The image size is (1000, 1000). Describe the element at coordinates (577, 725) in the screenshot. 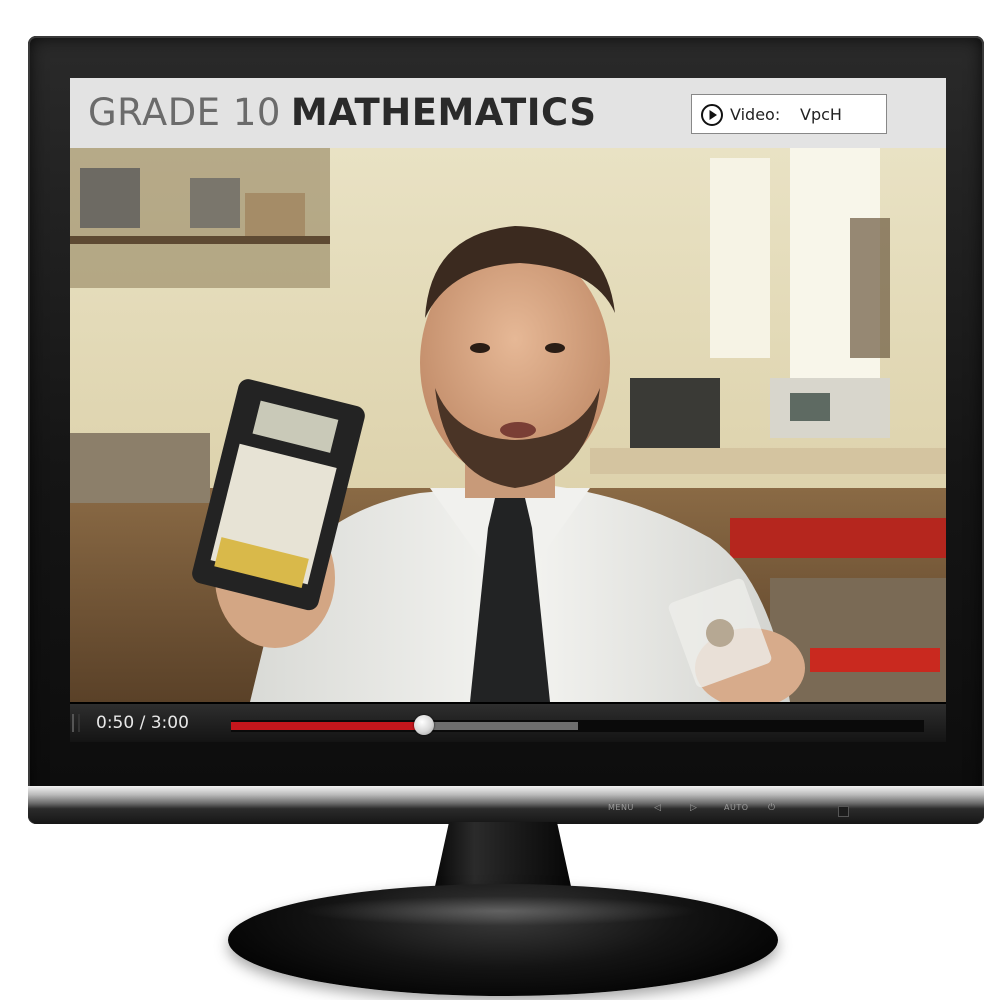

I see `progress-bar` at that location.